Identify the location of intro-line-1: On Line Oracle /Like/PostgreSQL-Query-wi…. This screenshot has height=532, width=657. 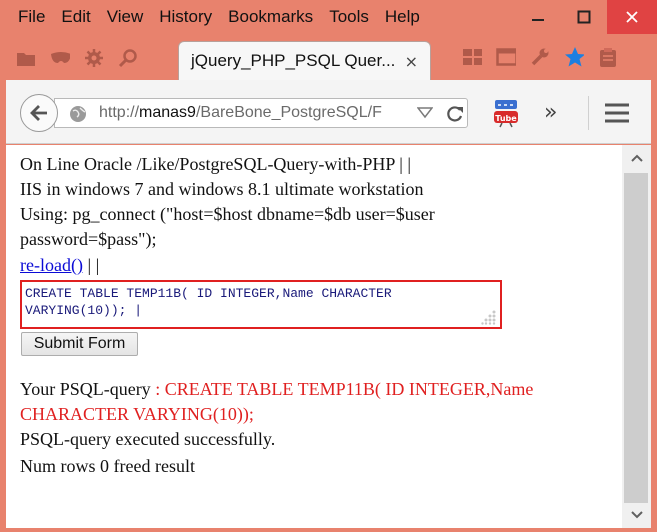
(215, 164).